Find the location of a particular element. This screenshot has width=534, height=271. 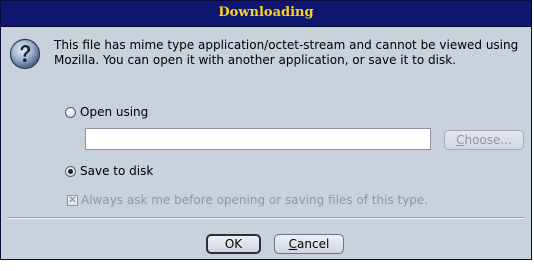

cancel-label: ancel is located at coordinates (313, 244).